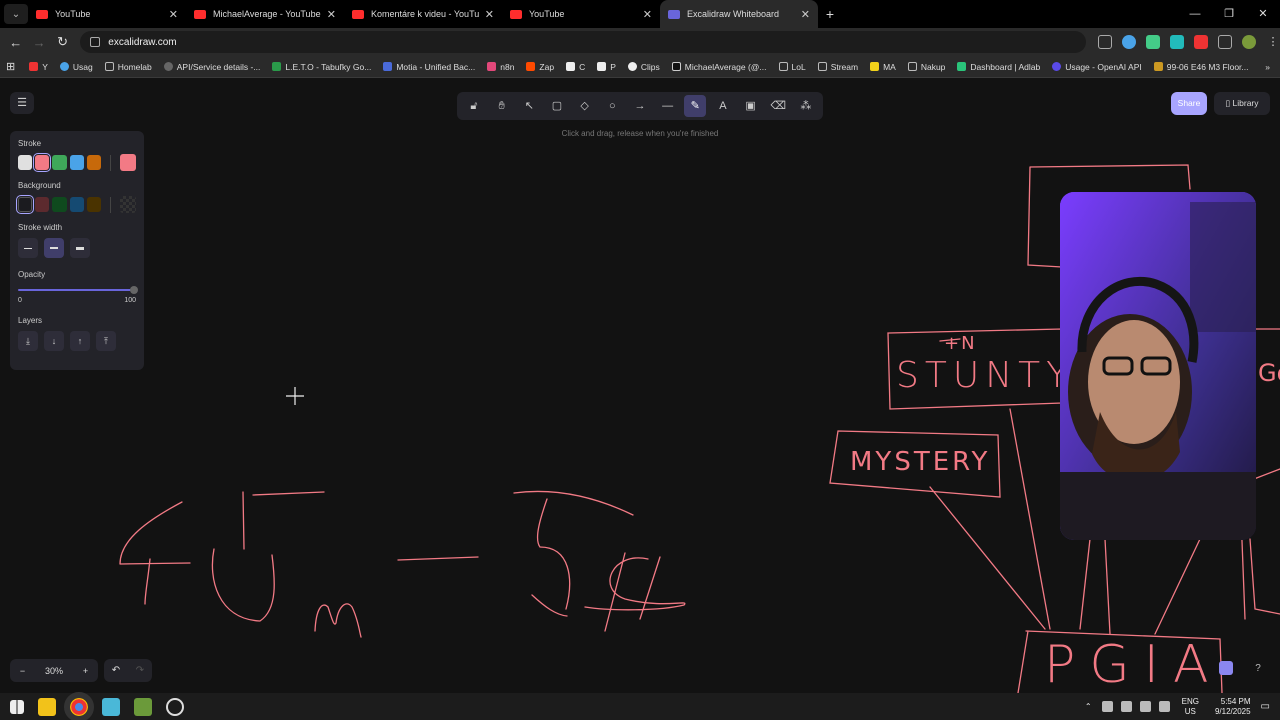  I want to click on battery-icon, so click(1164, 706).